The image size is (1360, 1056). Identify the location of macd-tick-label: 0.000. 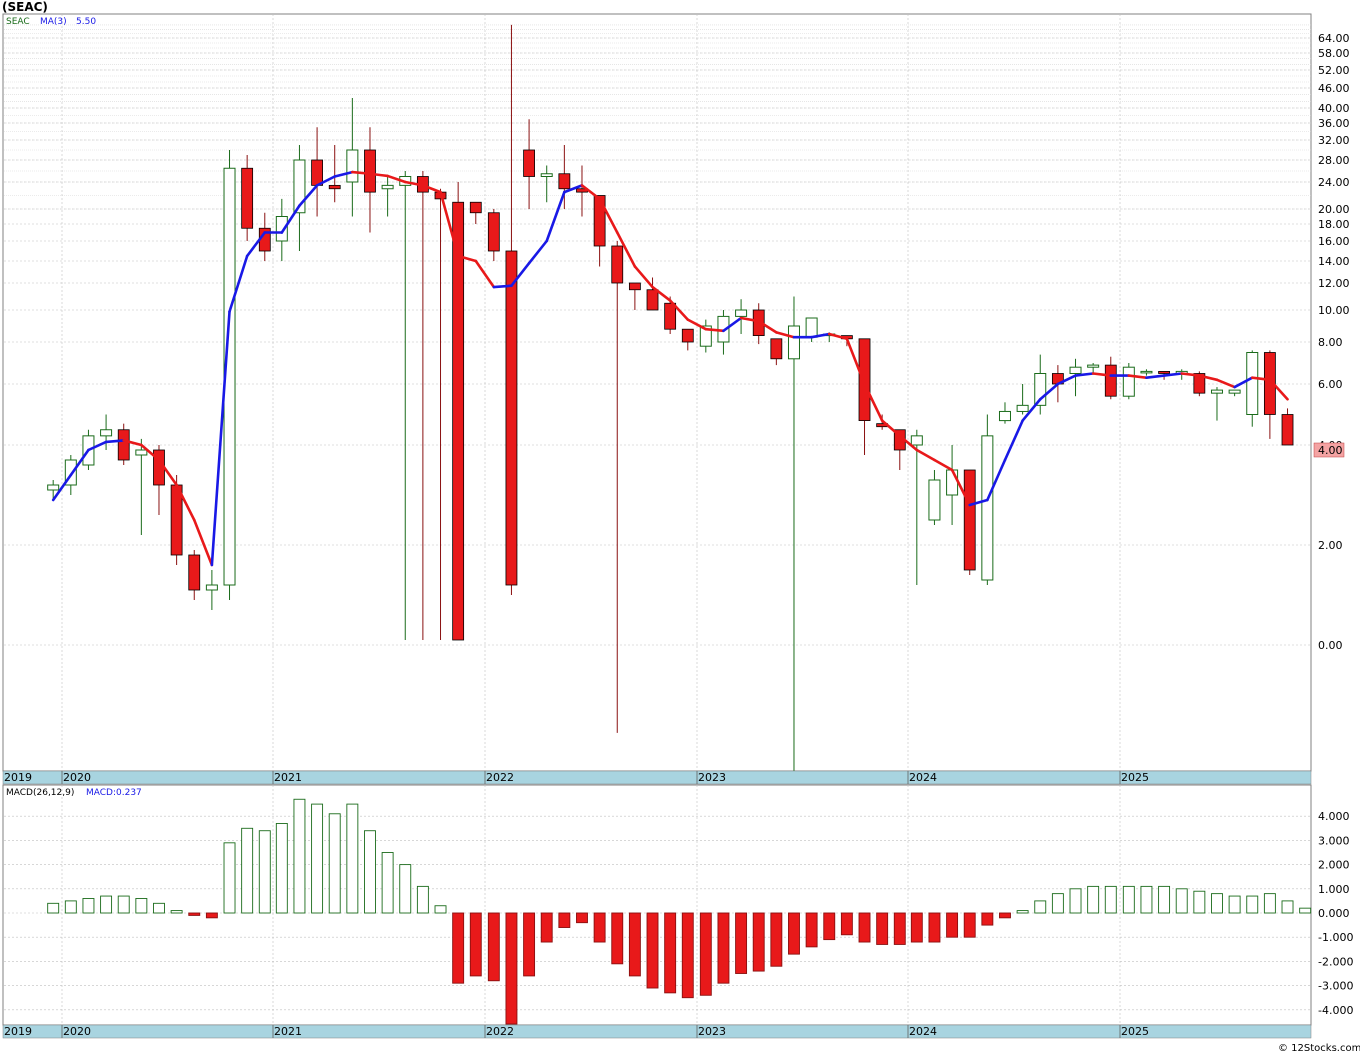
(1334, 913).